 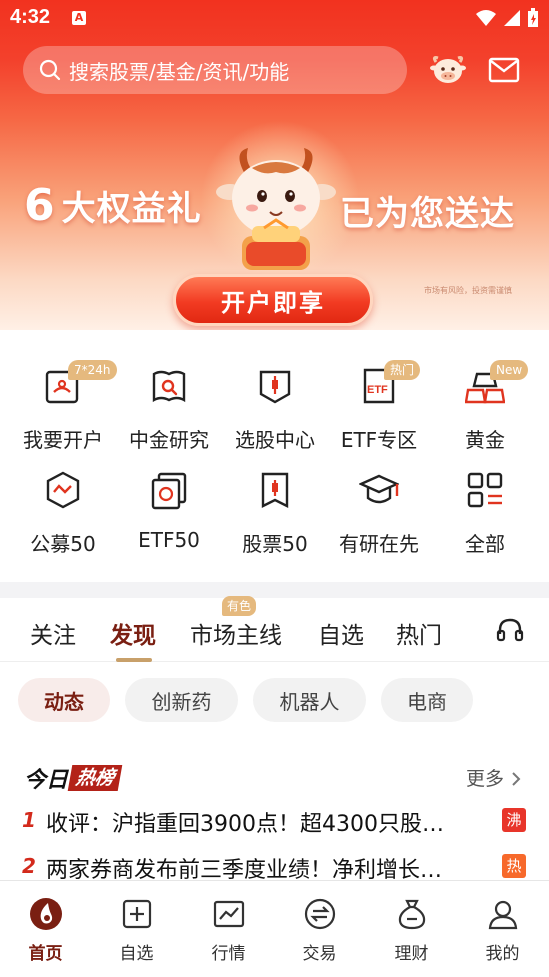 I want to click on research-icon, so click(x=169, y=386).